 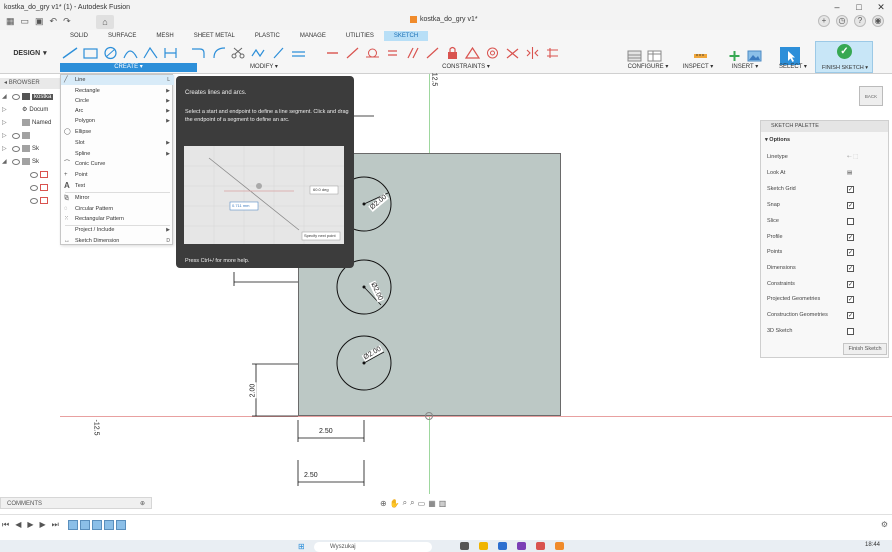 I want to click on menu-item-rectangular-pattern: ⁙ Rectangular Pattern, so click(x=117, y=219).